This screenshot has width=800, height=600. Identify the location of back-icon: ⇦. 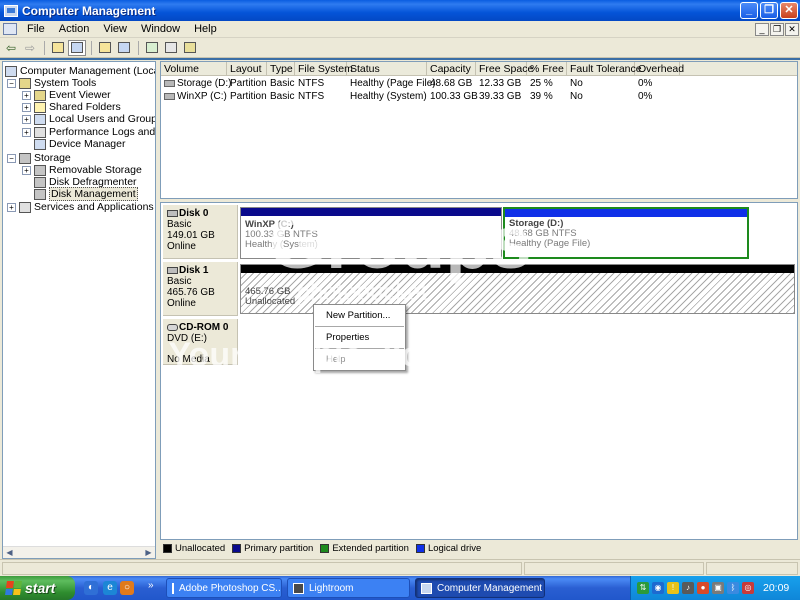
(11, 48).